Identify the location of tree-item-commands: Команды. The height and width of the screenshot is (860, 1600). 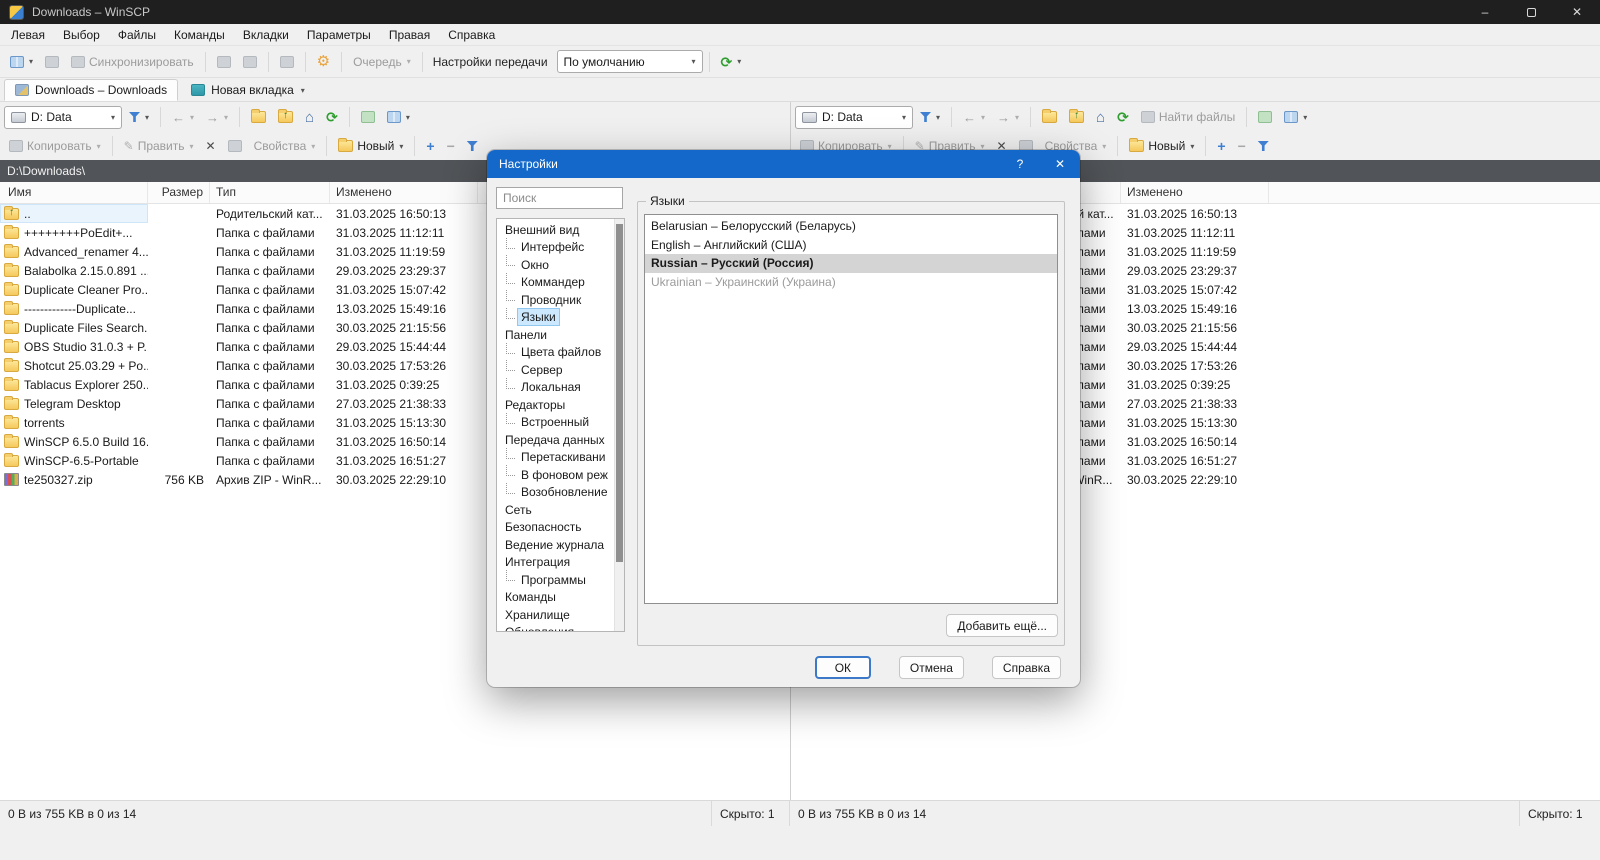
(555, 598).